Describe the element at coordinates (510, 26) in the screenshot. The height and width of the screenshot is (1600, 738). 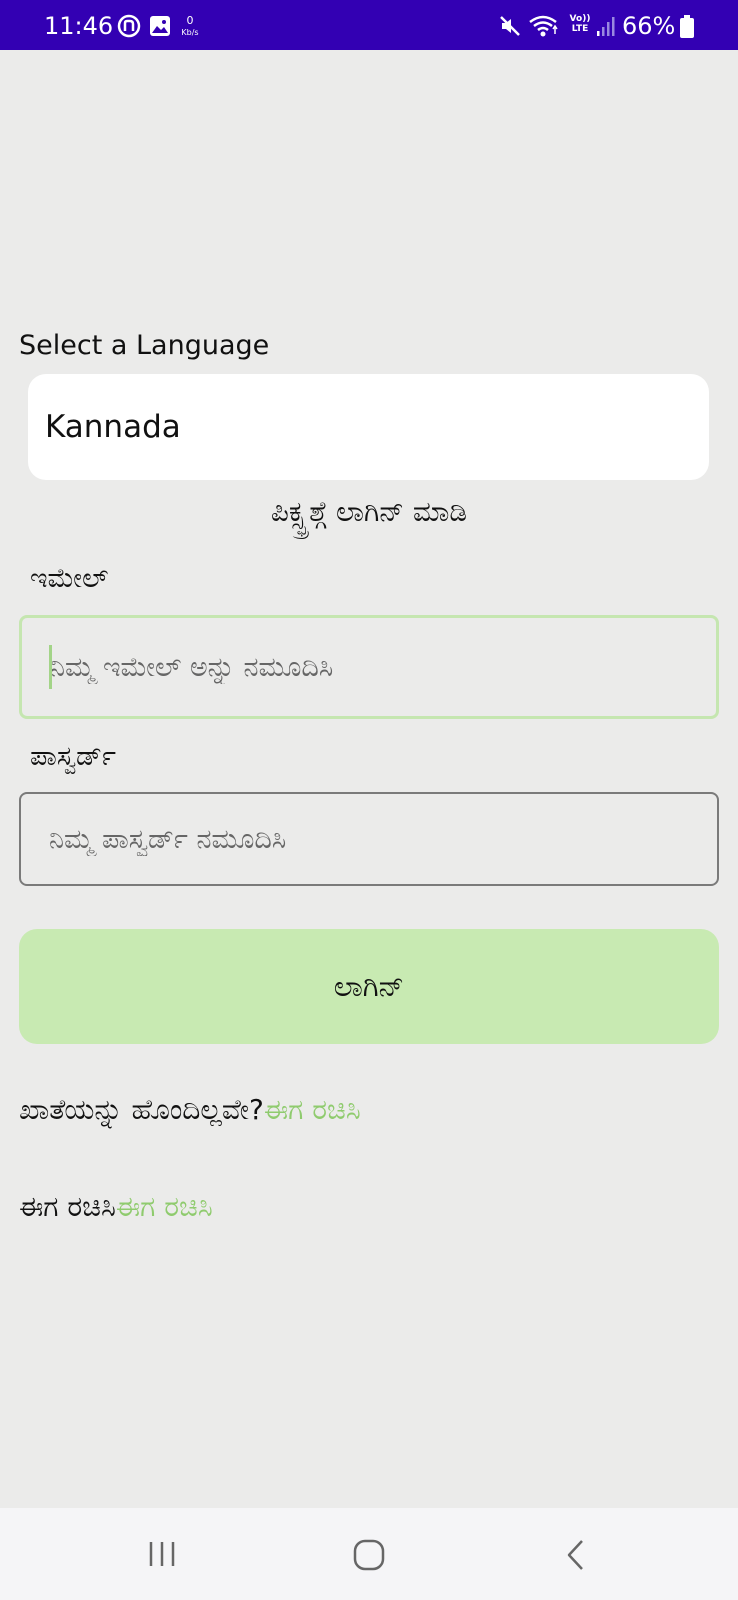
I see `mute-icon` at that location.